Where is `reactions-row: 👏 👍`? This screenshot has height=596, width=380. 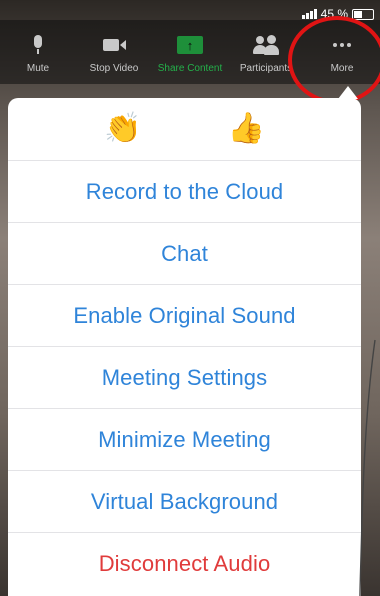 reactions-row: 👏 👍 is located at coordinates (184, 129).